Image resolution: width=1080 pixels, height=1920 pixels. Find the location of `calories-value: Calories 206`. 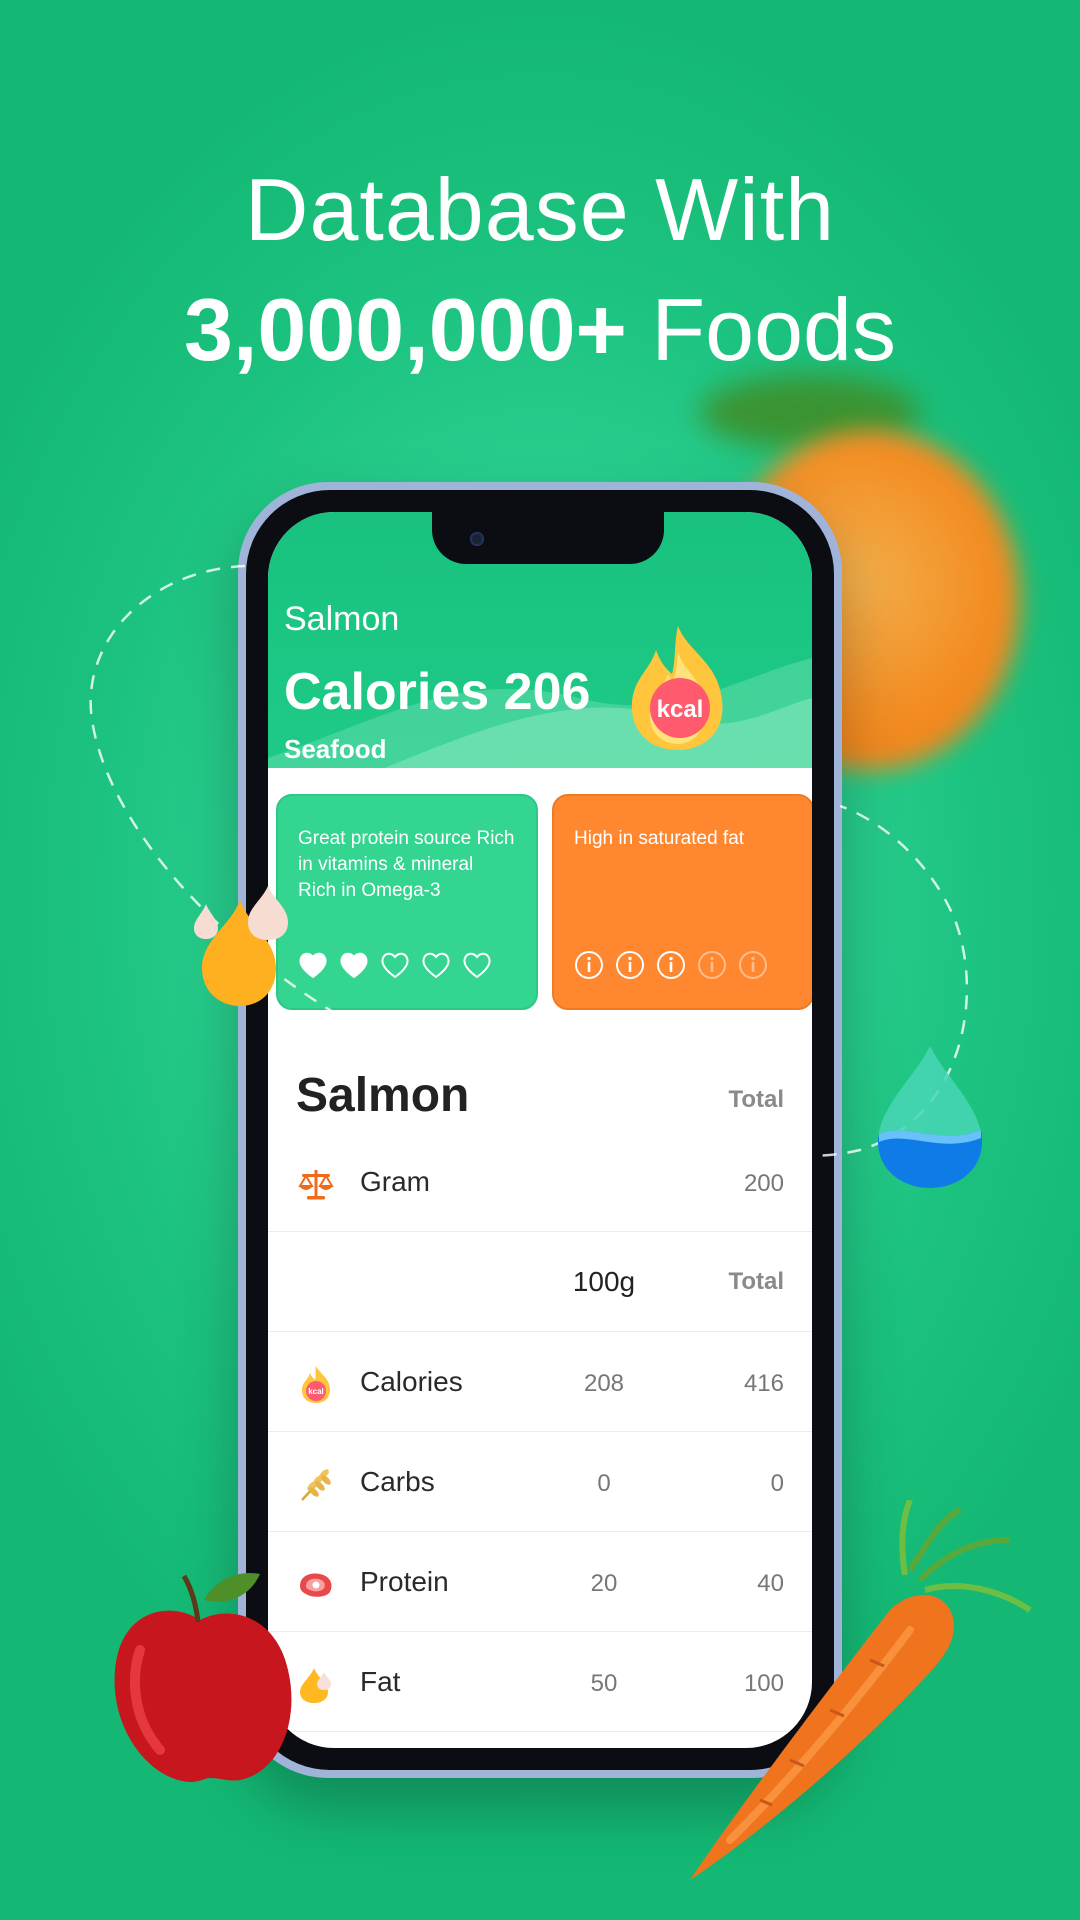

calories-value: Calories 206 is located at coordinates (437, 692).